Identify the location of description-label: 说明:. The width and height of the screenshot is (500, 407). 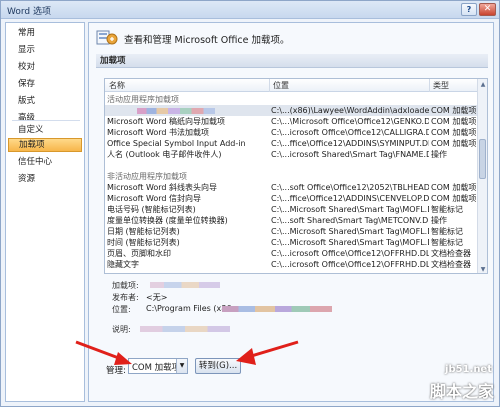
(121, 329).